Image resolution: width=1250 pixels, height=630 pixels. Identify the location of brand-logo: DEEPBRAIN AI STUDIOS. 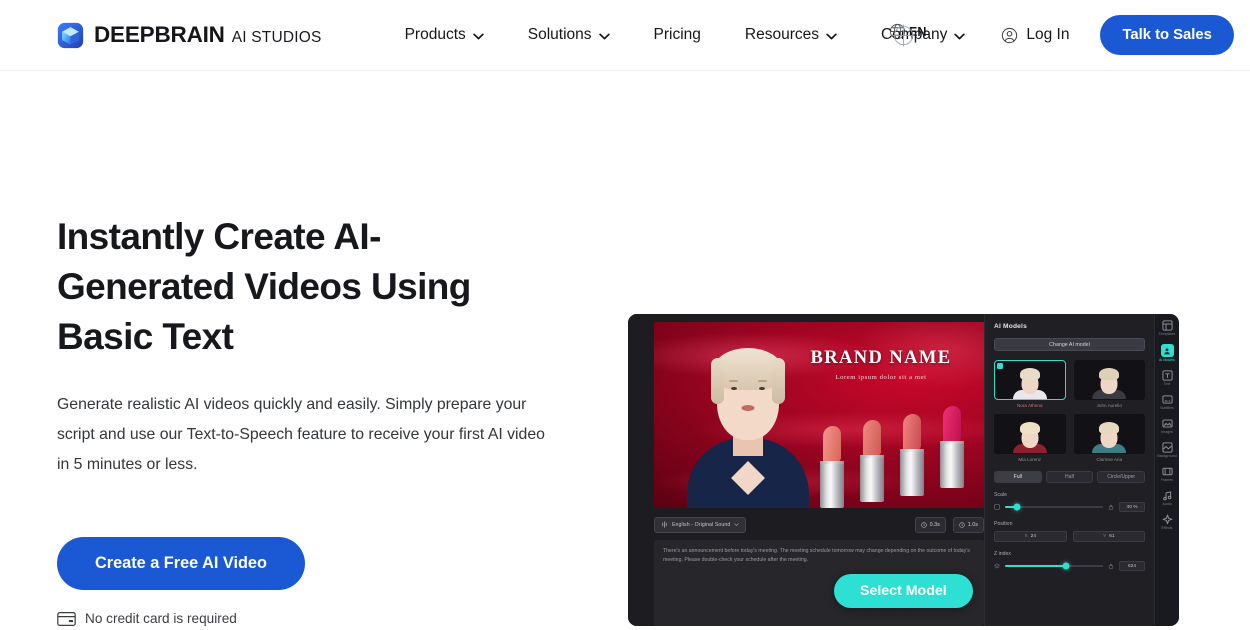
(189, 35).